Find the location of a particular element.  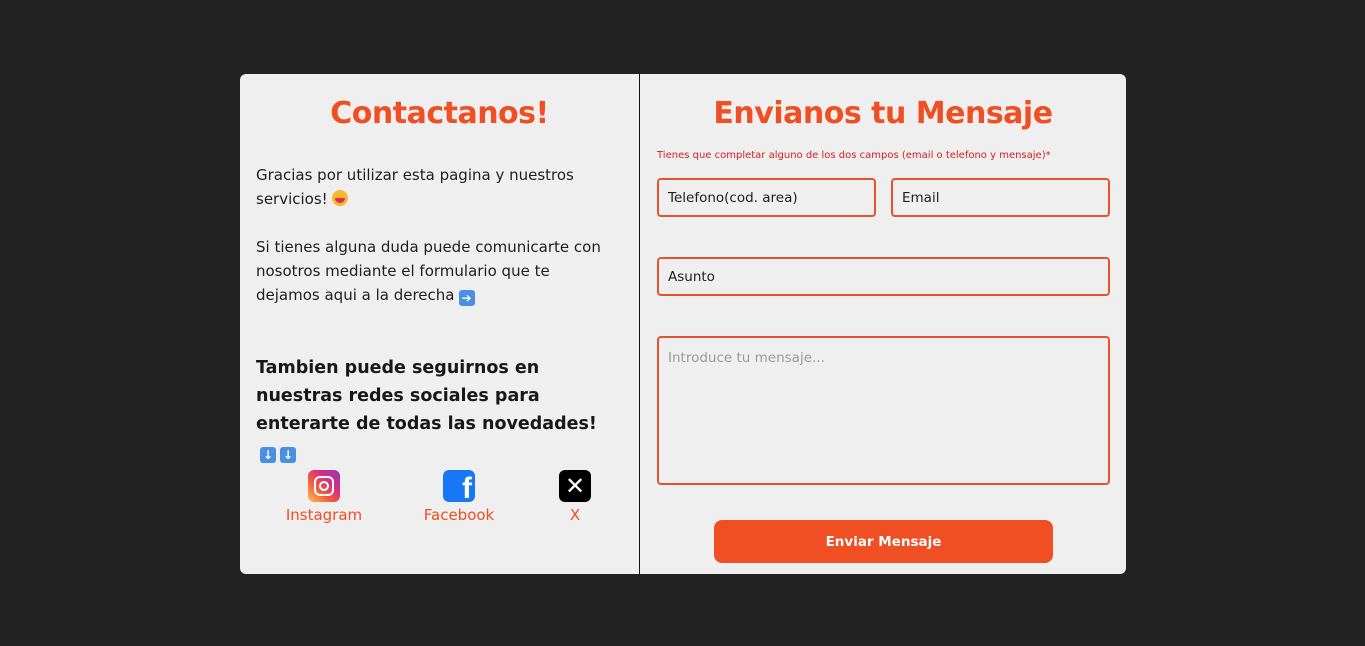

instagram-label: Instagram is located at coordinates (324, 515).